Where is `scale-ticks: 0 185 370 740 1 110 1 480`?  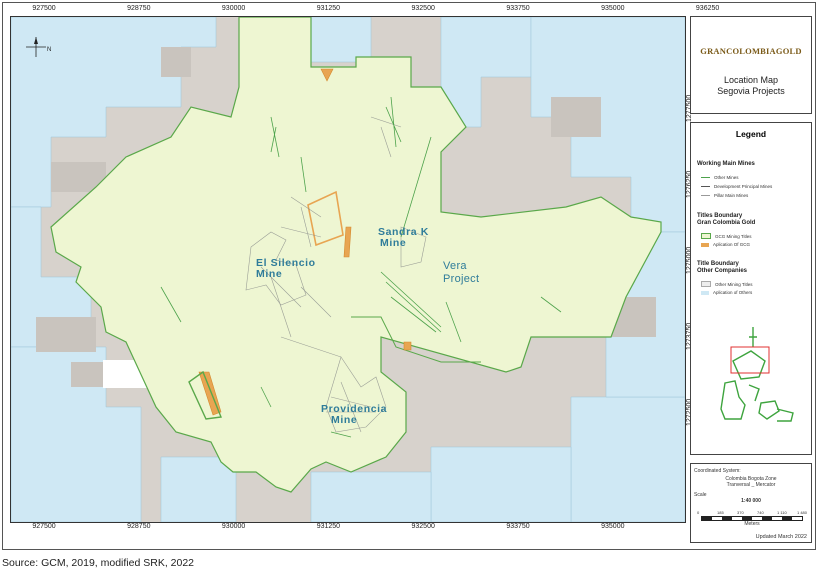 scale-ticks: 0 185 370 740 1 110 1 480 is located at coordinates (752, 513).